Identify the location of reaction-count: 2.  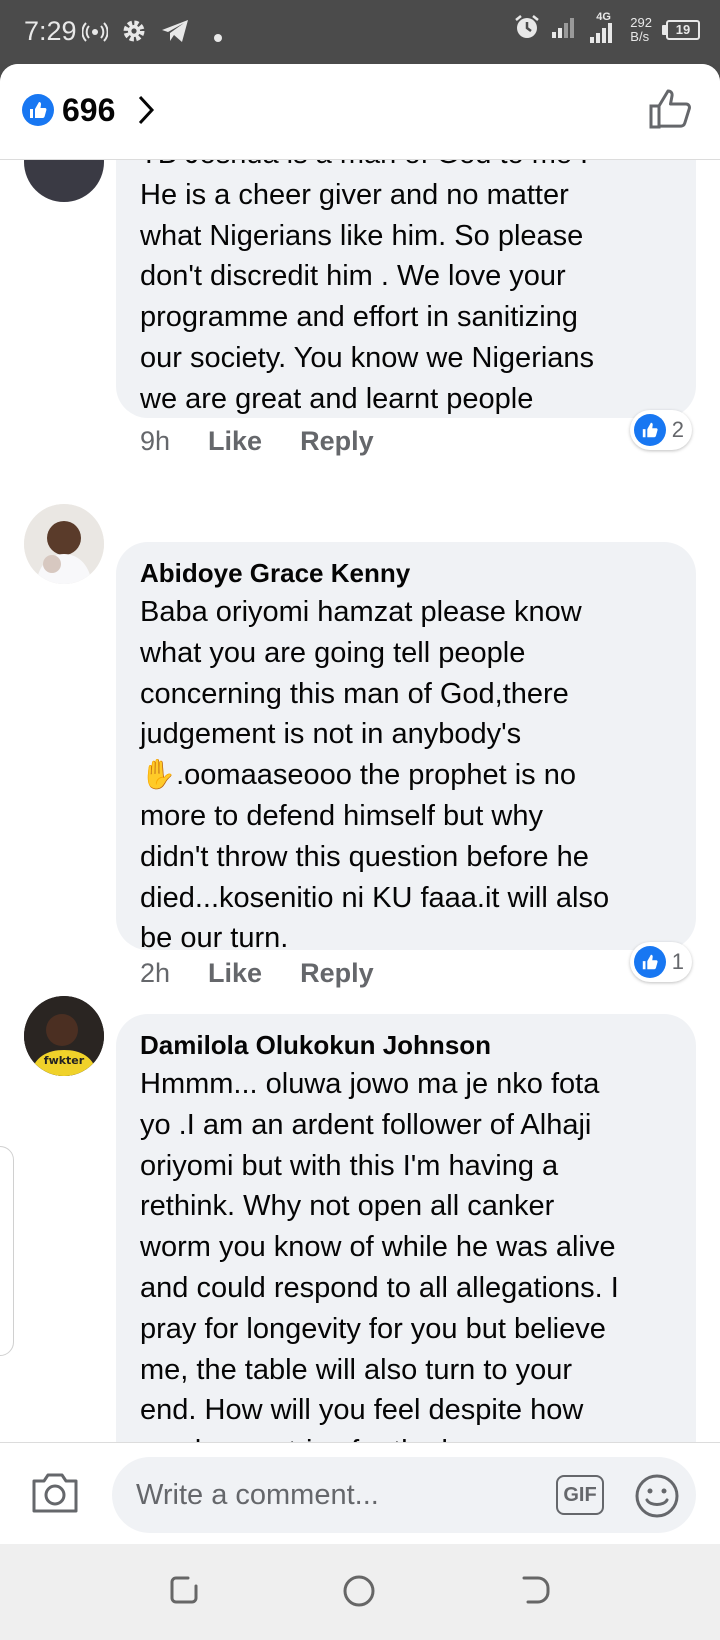
(660, 430).